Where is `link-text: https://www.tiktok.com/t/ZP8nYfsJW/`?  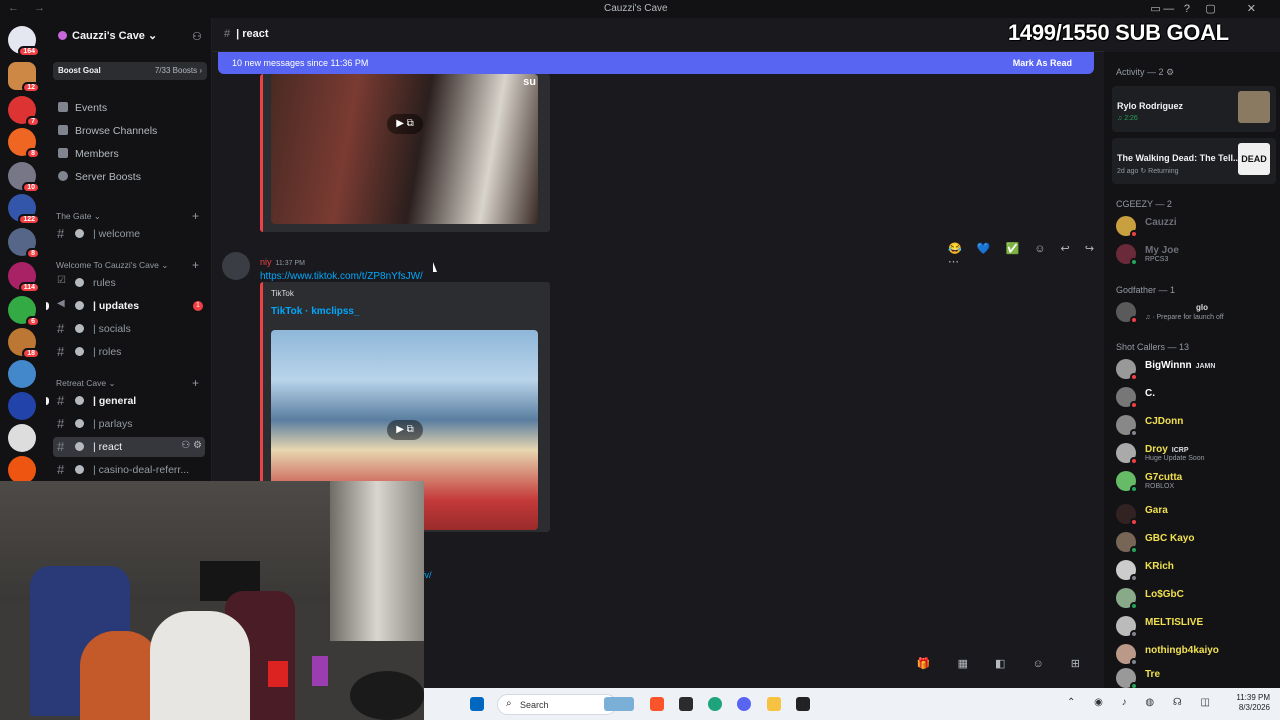
link-text: https://www.tiktok.com/t/ZP8nYfsJW/ is located at coordinates (341, 276).